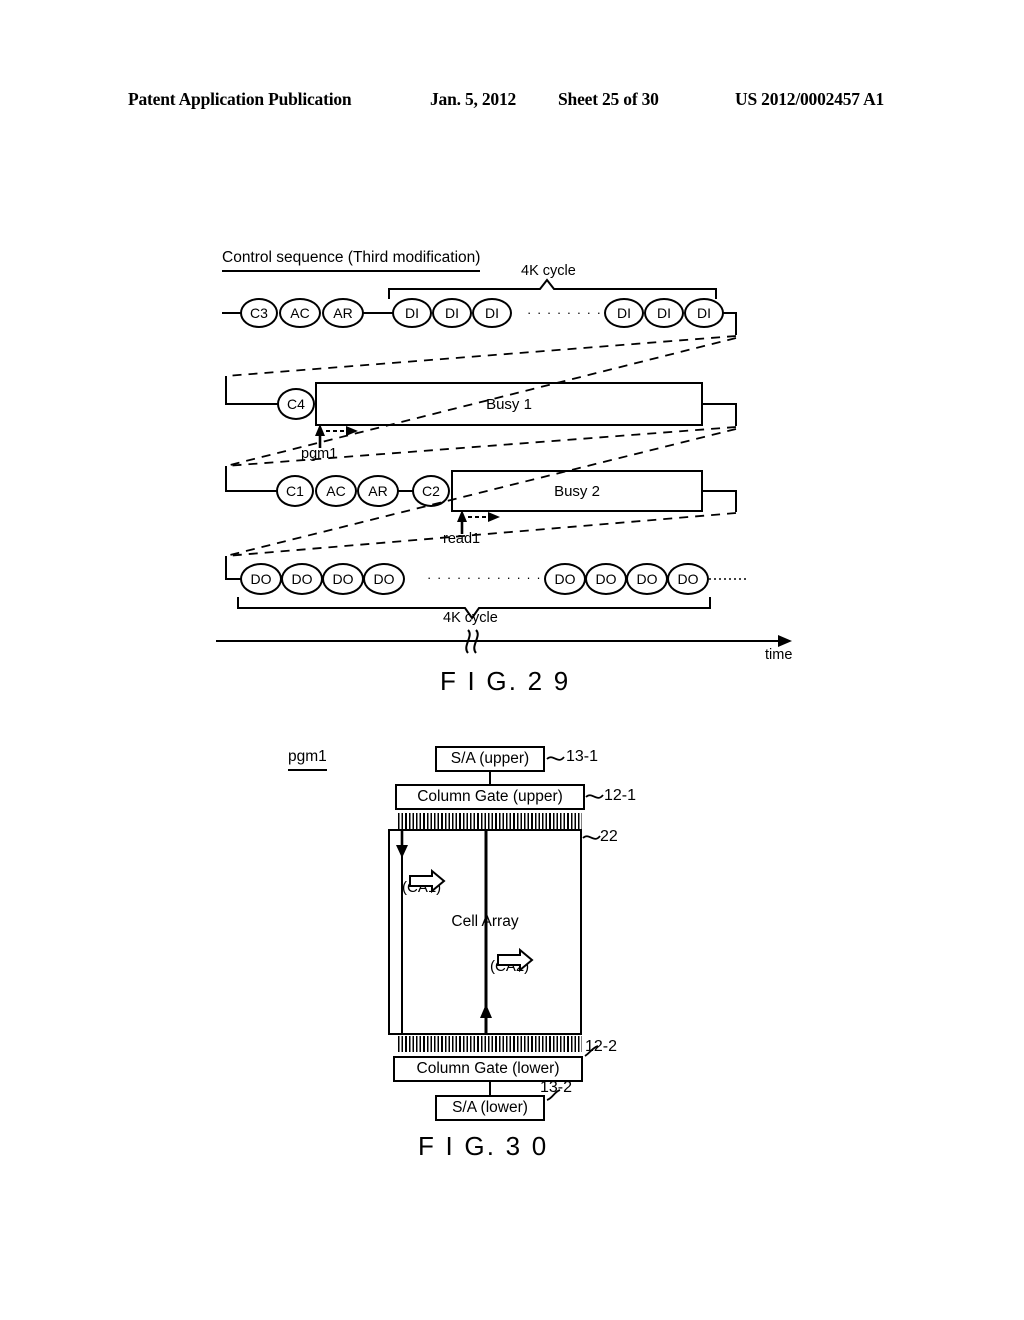  I want to click on ca2-label: (CA2), so click(510, 966).